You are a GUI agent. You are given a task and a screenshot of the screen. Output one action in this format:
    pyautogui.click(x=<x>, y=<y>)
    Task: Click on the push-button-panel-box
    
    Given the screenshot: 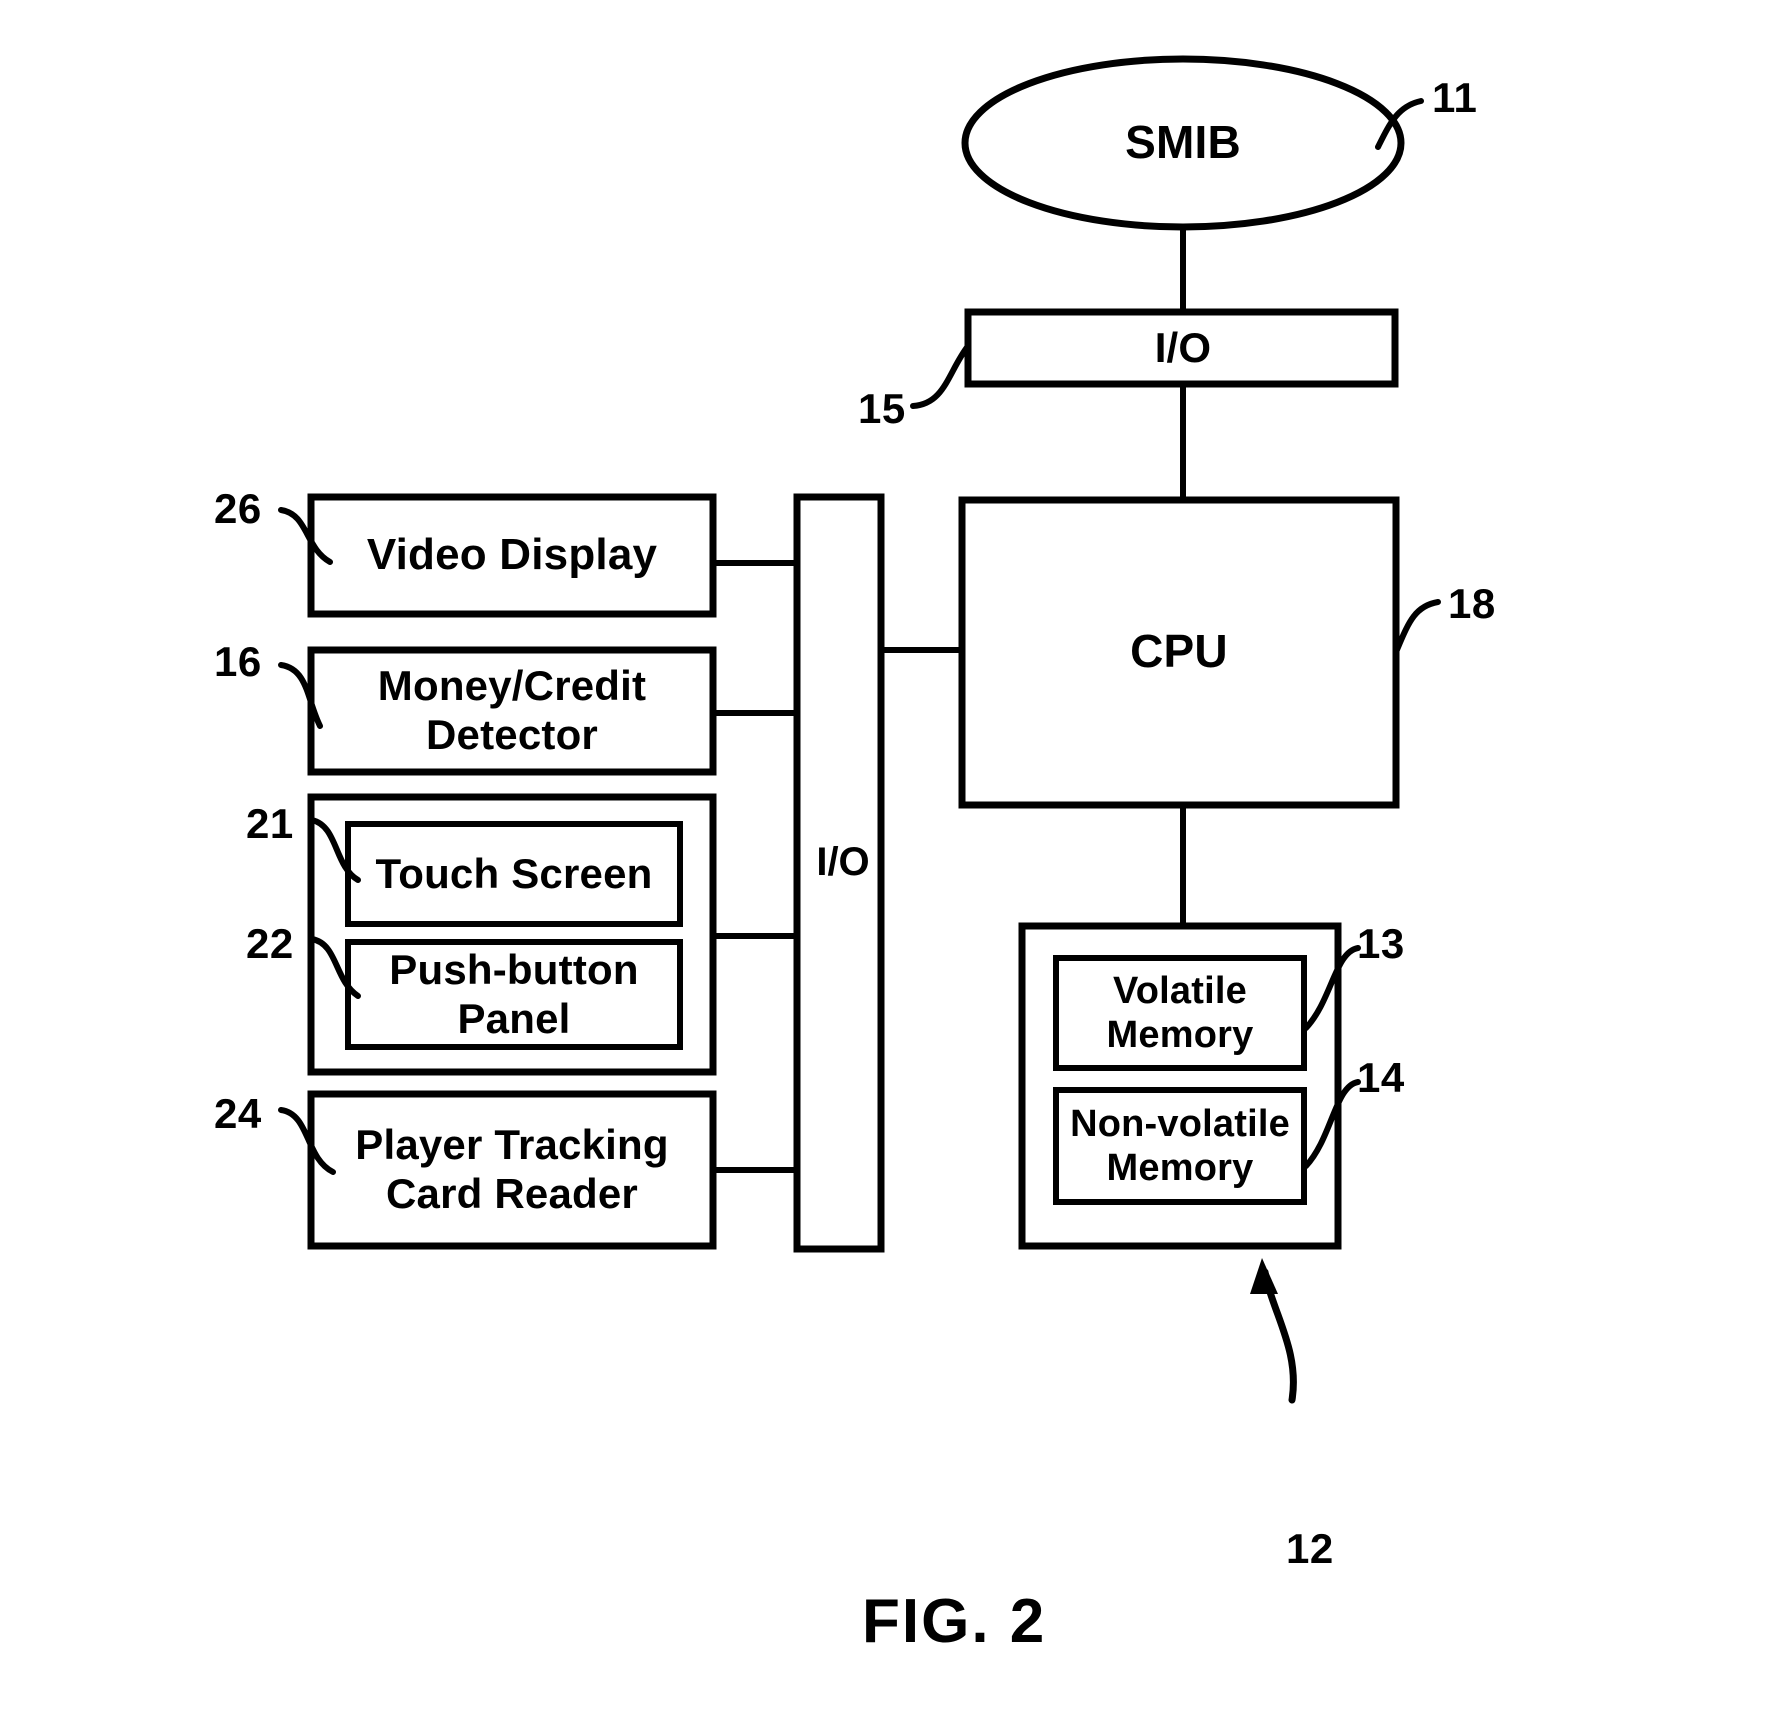 What is the action you would take?
    pyautogui.click(x=514, y=994)
    